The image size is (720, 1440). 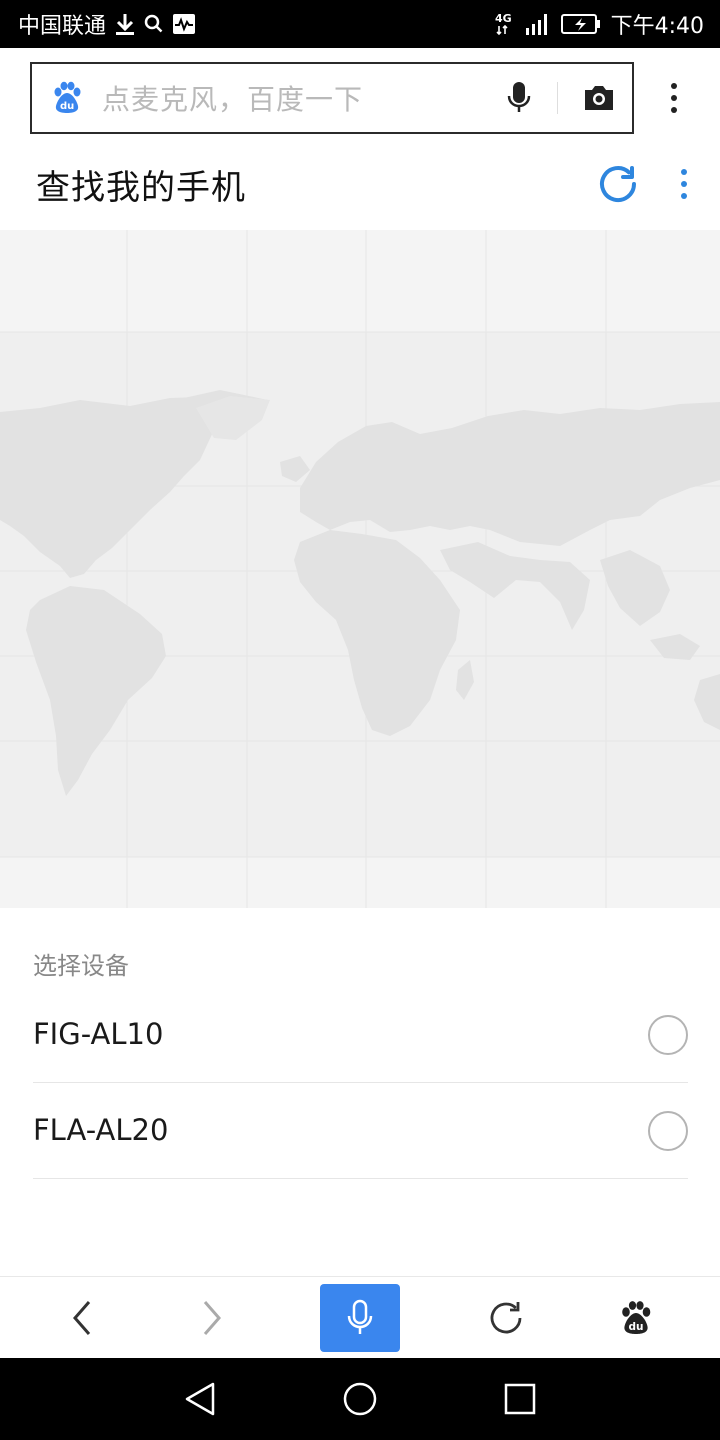 I want to click on search-divider, so click(x=557, y=98).